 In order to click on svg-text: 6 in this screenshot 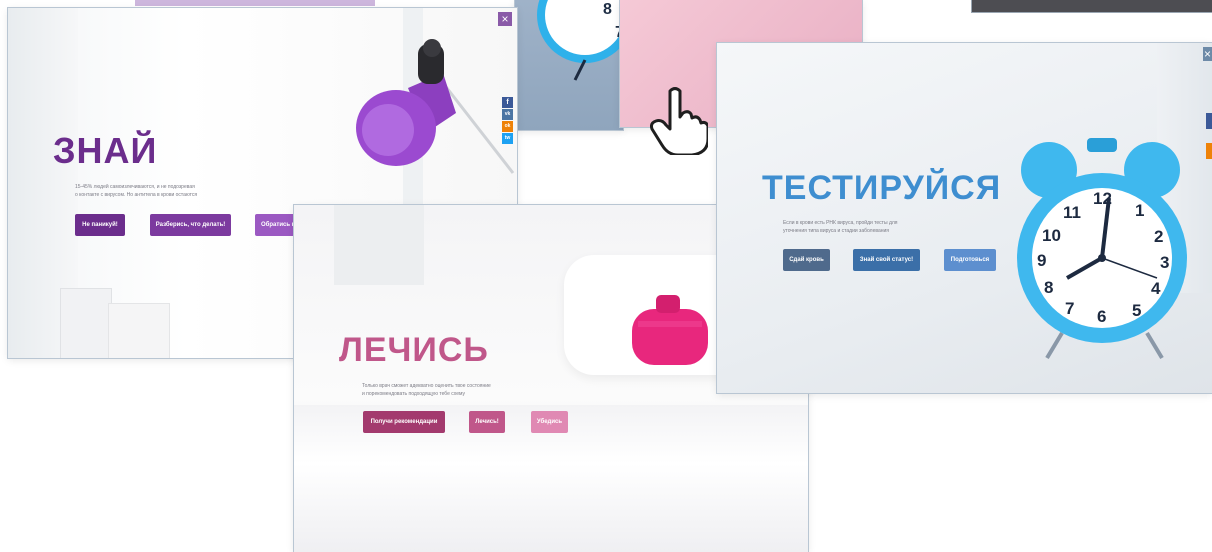, I will do `click(1101, 316)`.